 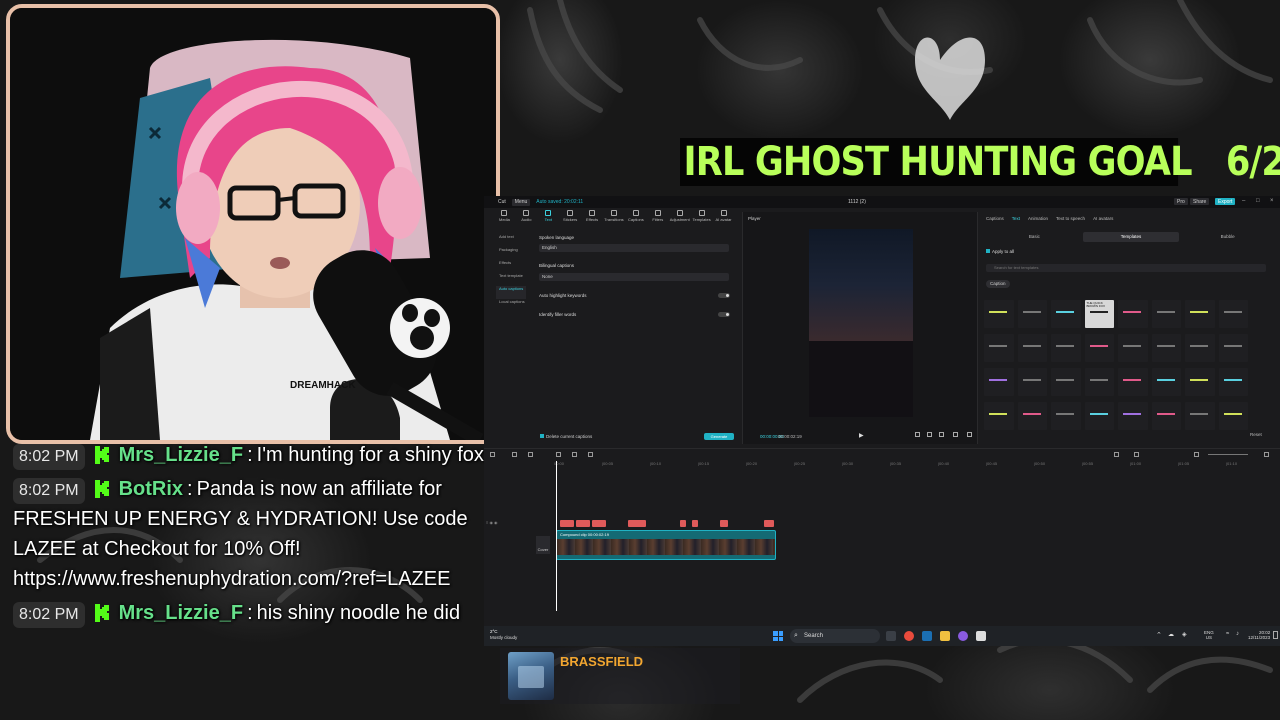 I want to click on cover-button: Cover, so click(x=543, y=545).